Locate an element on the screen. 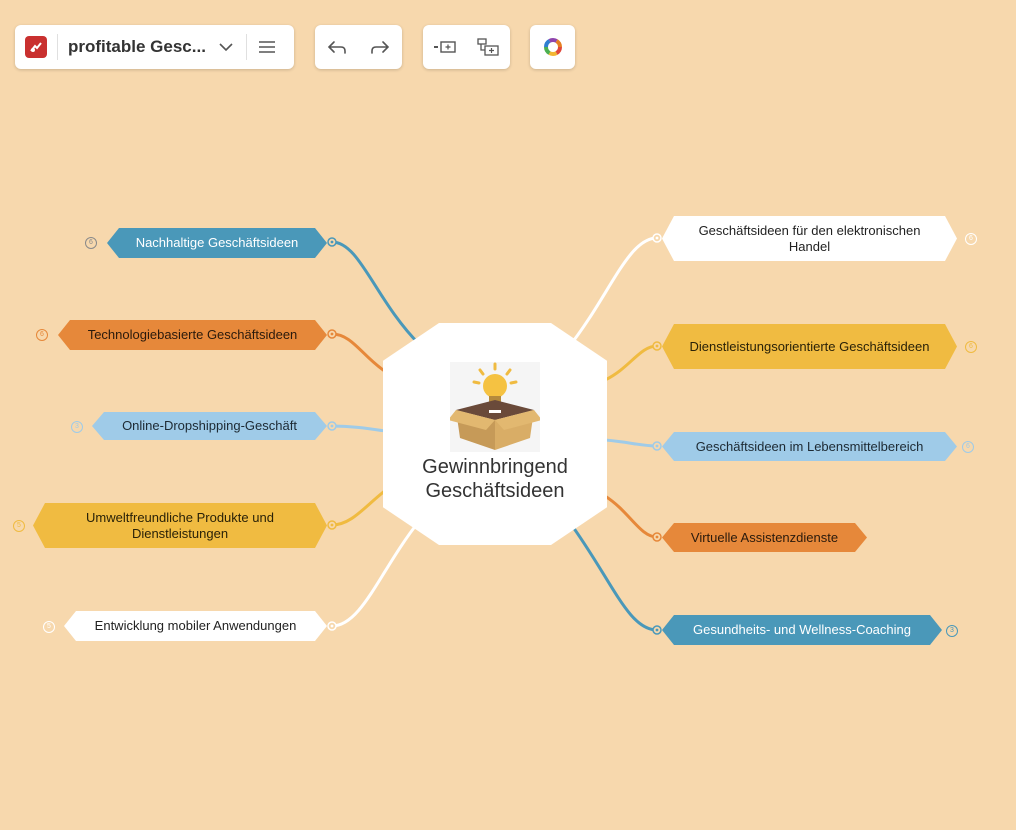 This screenshot has width=1016, height=830. root-topic-label: Gewinnbringend Geschäftsideen is located at coordinates (495, 479).